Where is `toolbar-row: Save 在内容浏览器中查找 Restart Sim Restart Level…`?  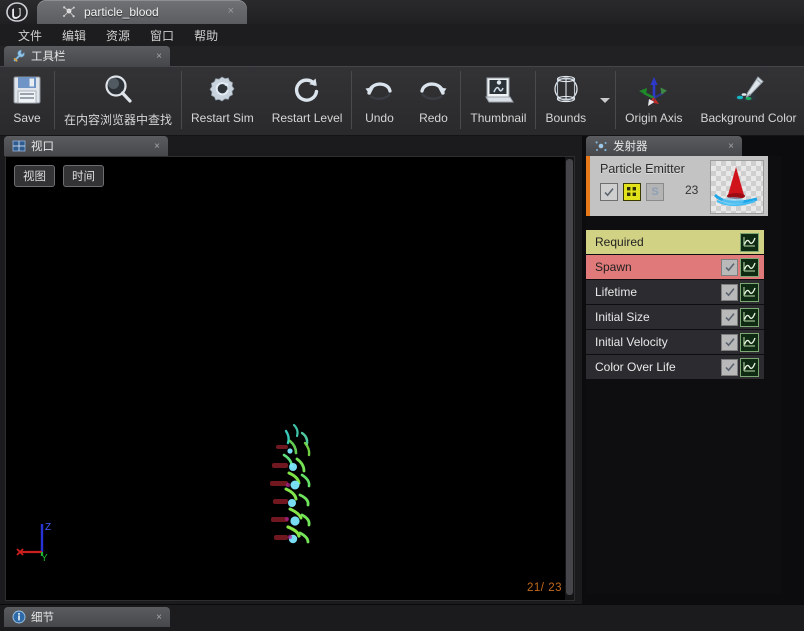 toolbar-row: Save 在内容浏览器中查找 Restart Sim Restart Level… is located at coordinates (402, 101).